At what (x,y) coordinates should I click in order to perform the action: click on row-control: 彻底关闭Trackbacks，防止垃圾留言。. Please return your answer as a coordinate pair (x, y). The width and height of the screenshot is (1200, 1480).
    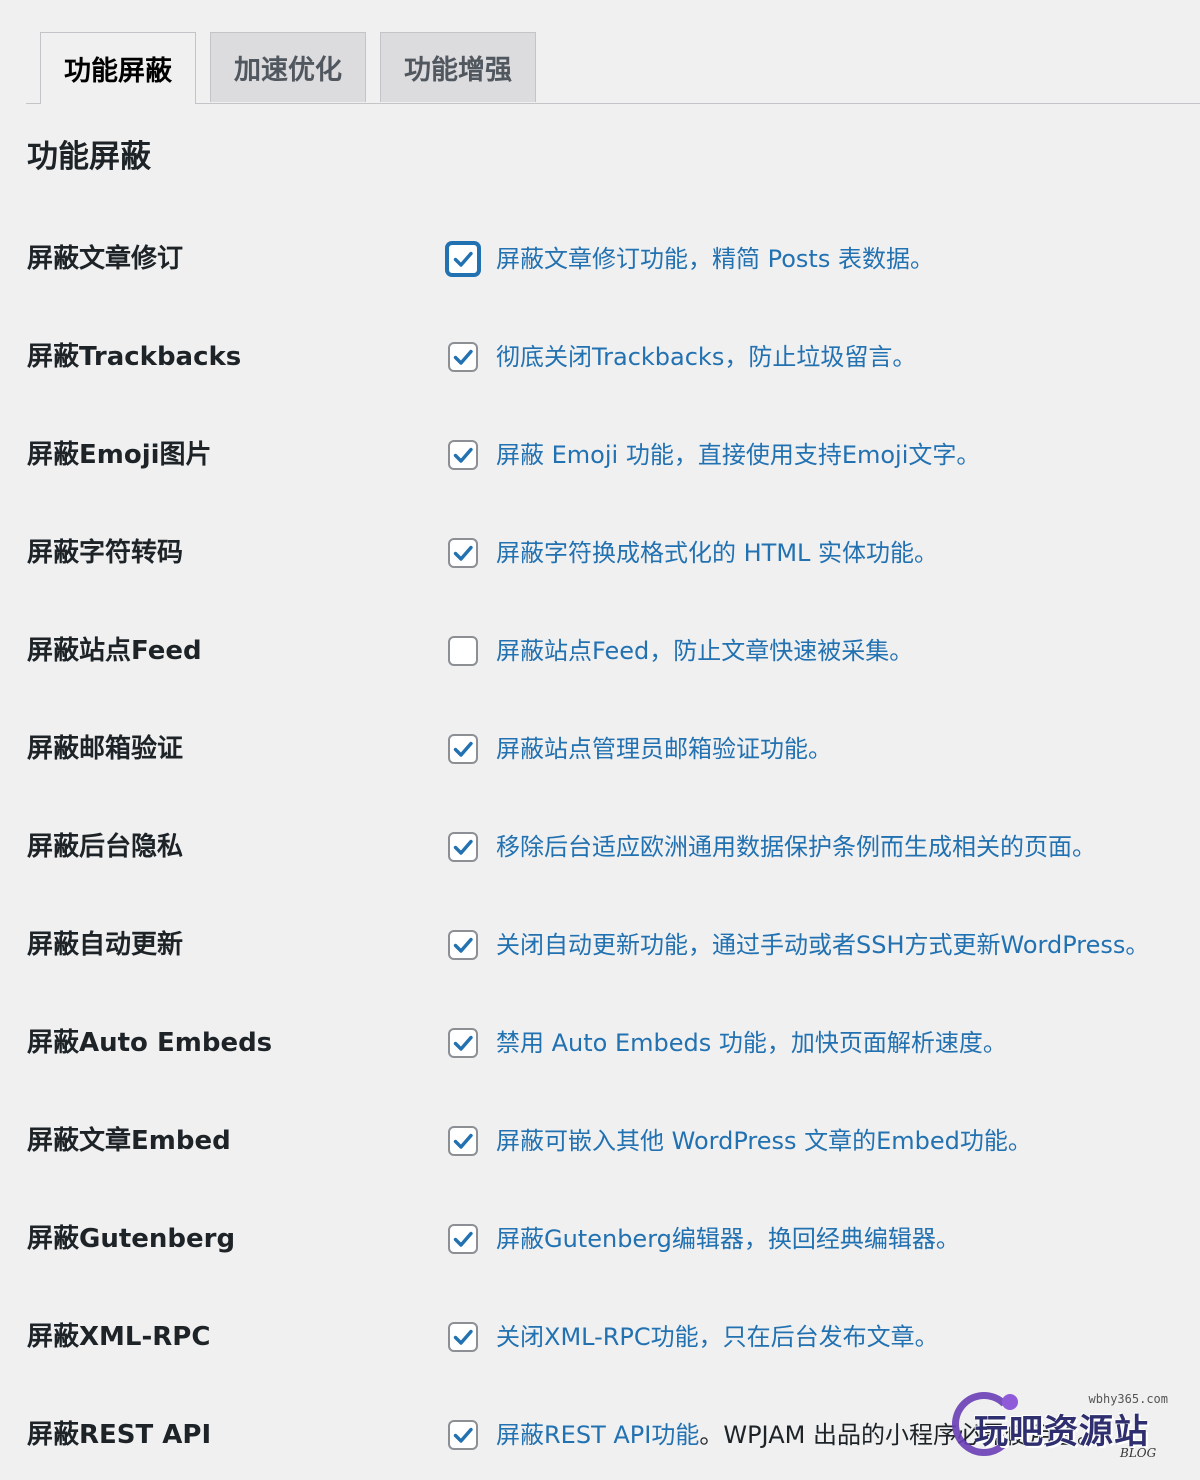
    Looking at the image, I should click on (682, 357).